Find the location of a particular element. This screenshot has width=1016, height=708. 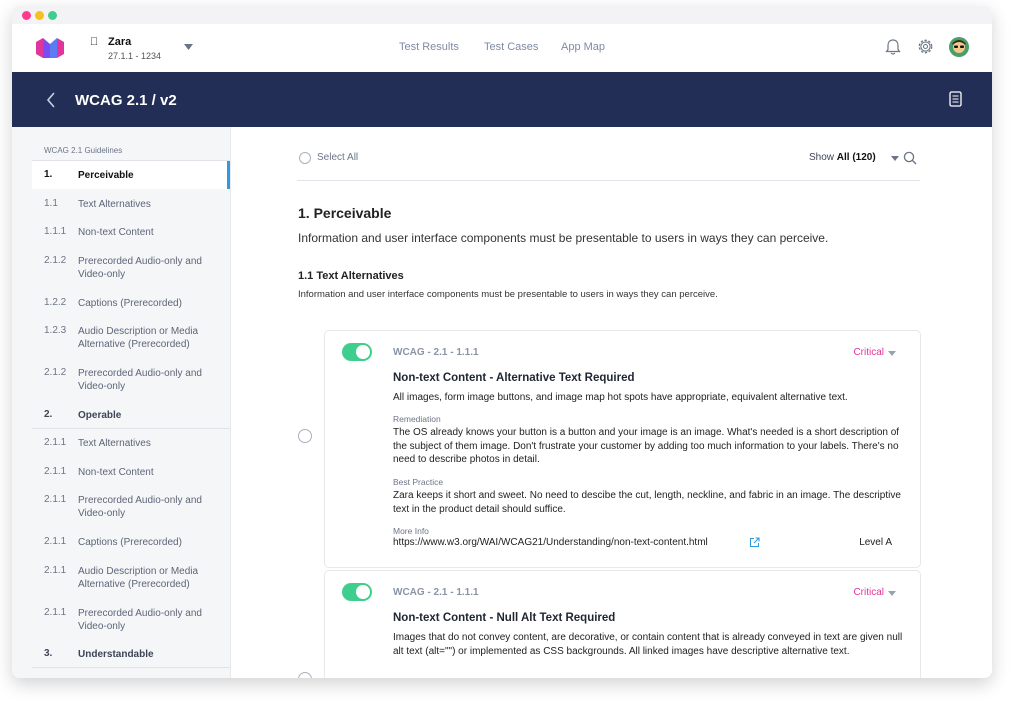

remediation-label: Remediation is located at coordinates (417, 419).